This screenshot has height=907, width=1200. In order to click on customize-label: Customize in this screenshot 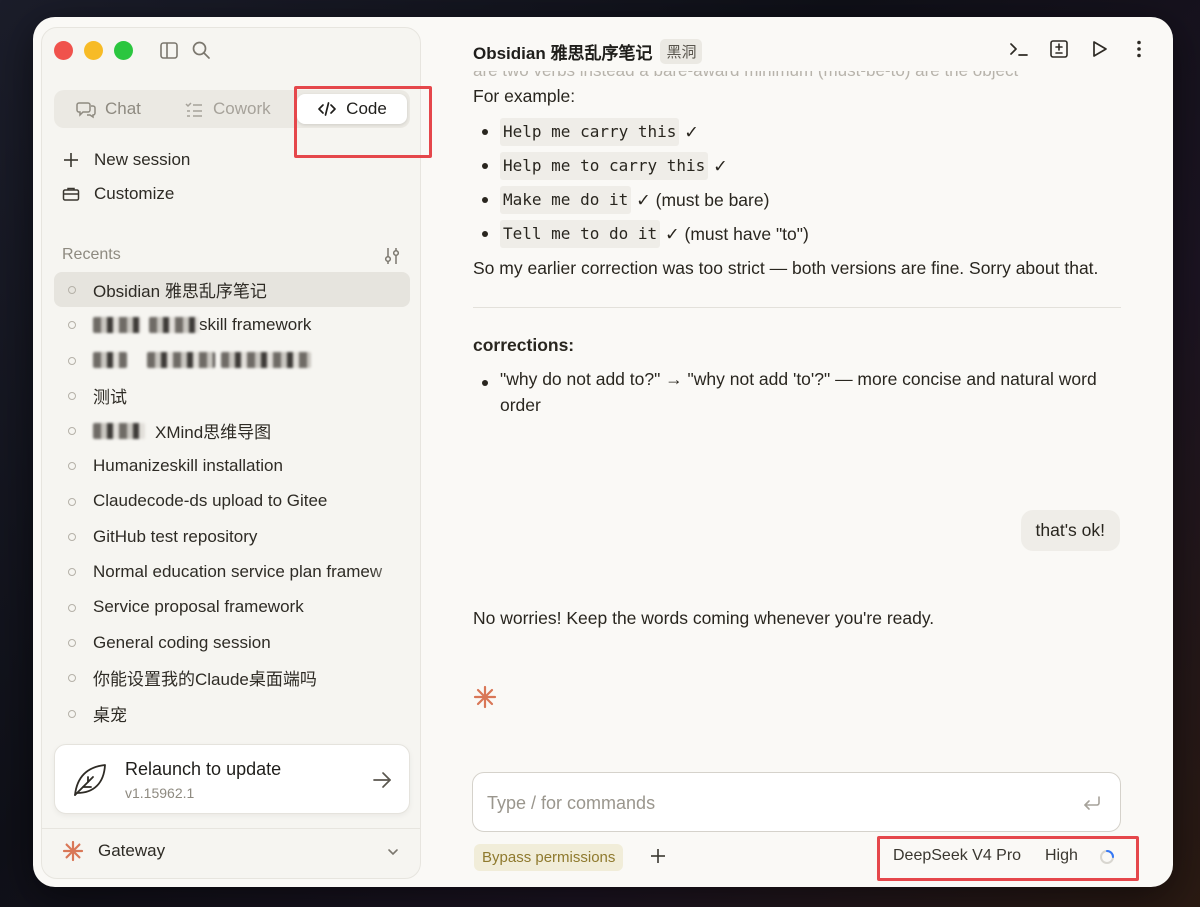, I will do `click(134, 193)`.